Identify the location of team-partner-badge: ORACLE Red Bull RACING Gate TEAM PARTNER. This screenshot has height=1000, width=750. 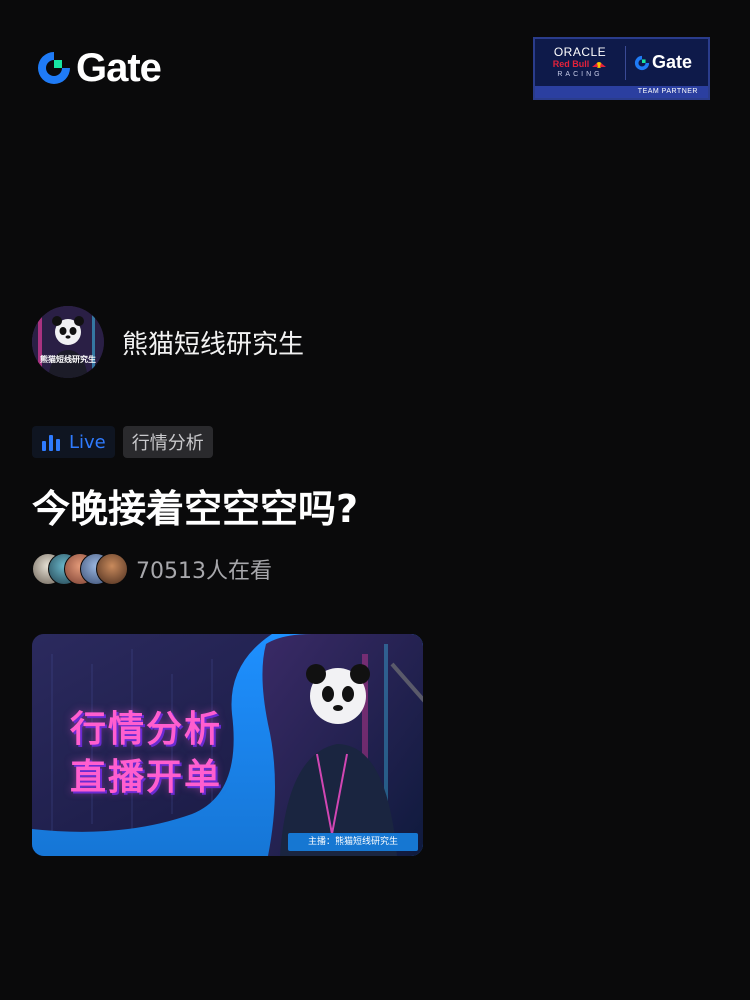
(621, 68).